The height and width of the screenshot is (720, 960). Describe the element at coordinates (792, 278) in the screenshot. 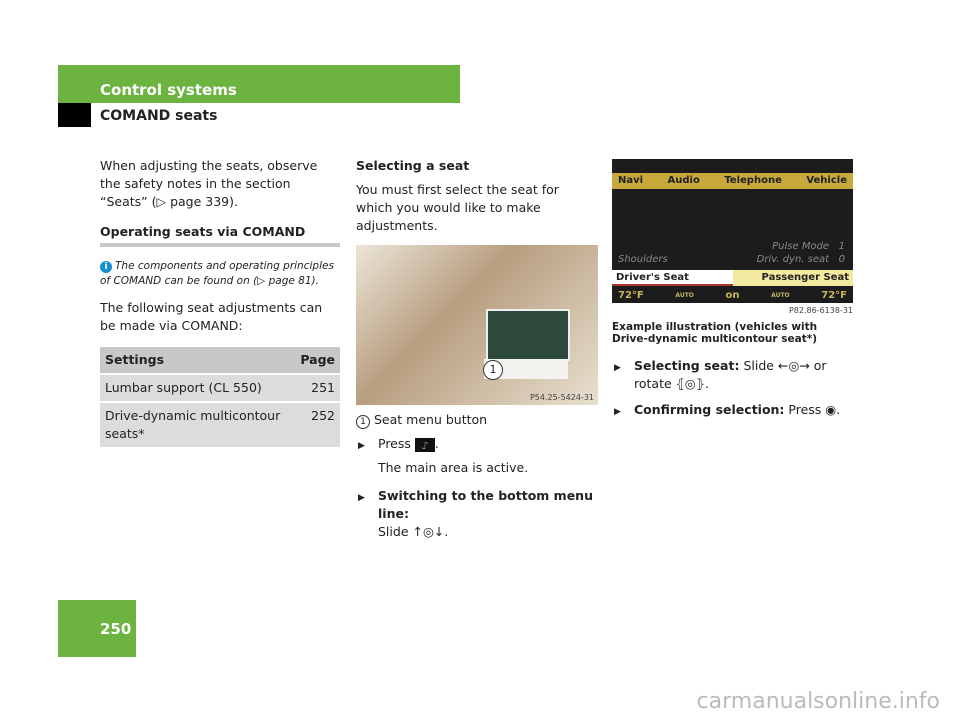

I see `passenger-seat-tab: Passenger Seat` at that location.